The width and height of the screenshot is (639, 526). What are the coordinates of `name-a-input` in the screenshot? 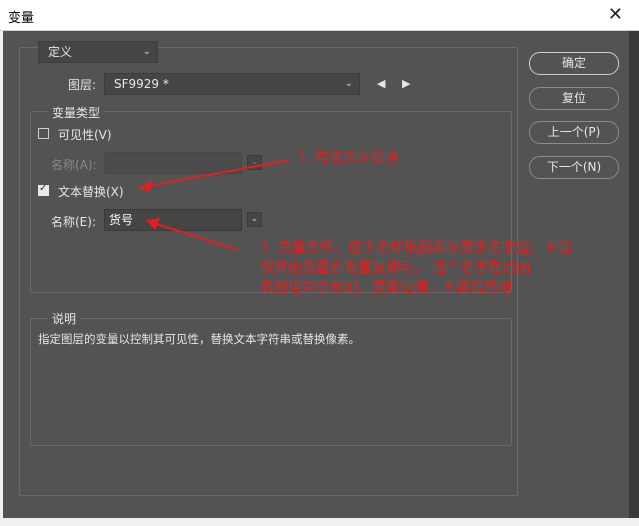 It's located at (173, 163).